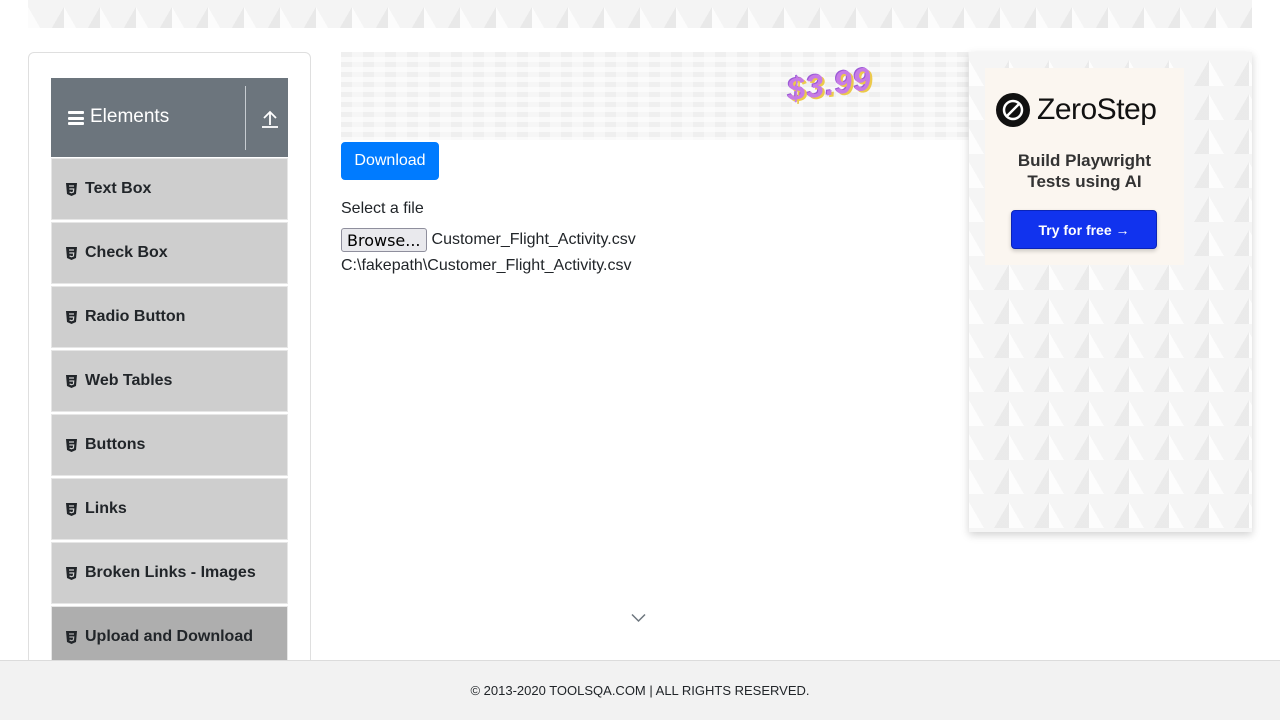 The height and width of the screenshot is (720, 1280). Describe the element at coordinates (390, 161) in the screenshot. I see `download-button: Download` at that location.